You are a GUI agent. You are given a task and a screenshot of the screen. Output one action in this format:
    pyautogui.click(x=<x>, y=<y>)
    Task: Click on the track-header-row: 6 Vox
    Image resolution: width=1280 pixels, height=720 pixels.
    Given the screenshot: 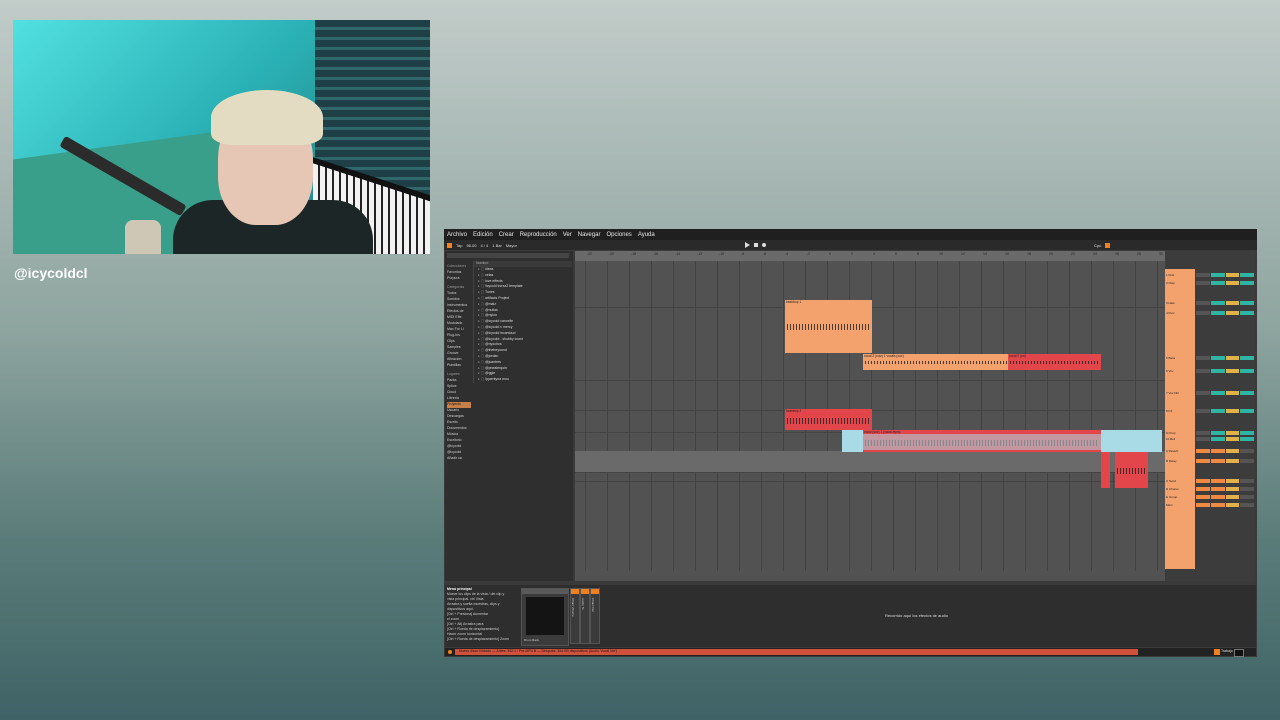 What is the action you would take?
    pyautogui.click(x=1210, y=371)
    